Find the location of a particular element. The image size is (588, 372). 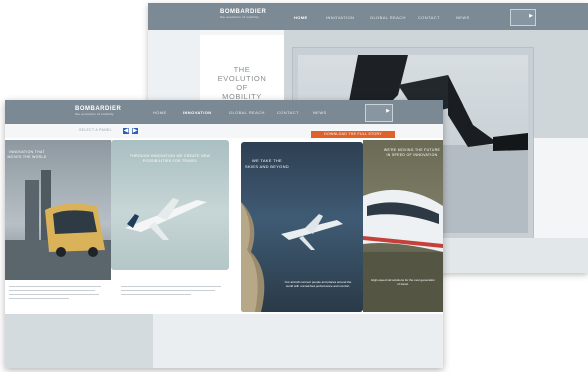

front-close-arrow-icon: ▶ is located at coordinates (388, 111).